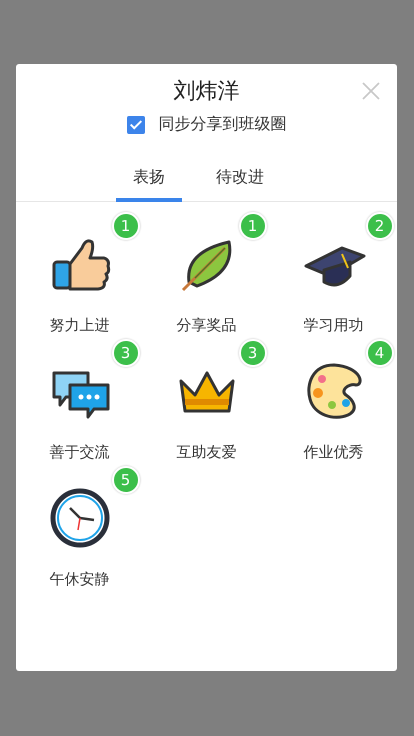 Image resolution: width=414 pixels, height=736 pixels. I want to click on share-checkbox, so click(135, 125).